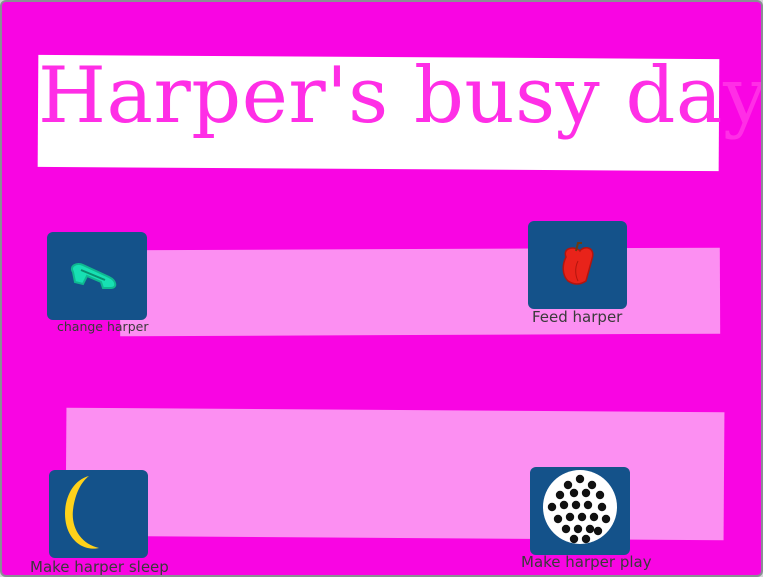 The image size is (763, 577). I want to click on make-harper-play-button, so click(580, 511).